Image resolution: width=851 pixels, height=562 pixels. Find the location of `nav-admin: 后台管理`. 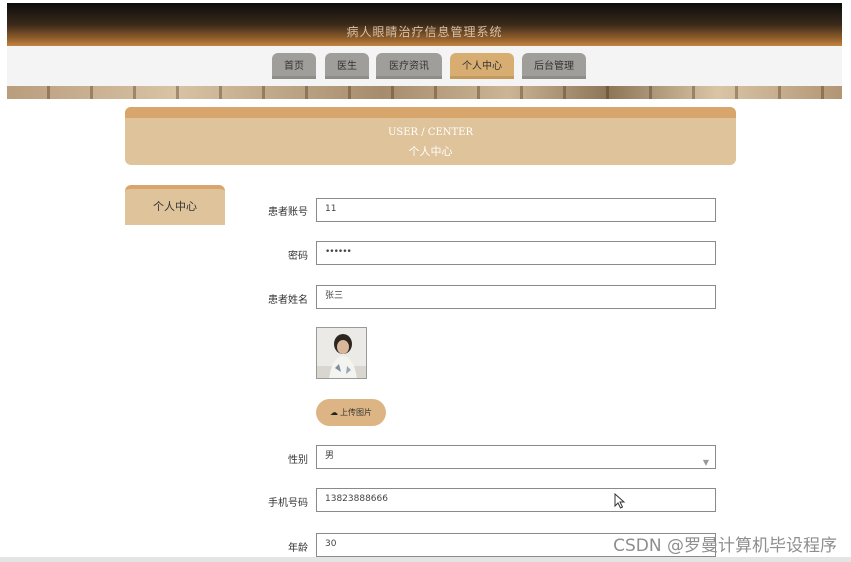

nav-admin: 后台管理 is located at coordinates (554, 66).